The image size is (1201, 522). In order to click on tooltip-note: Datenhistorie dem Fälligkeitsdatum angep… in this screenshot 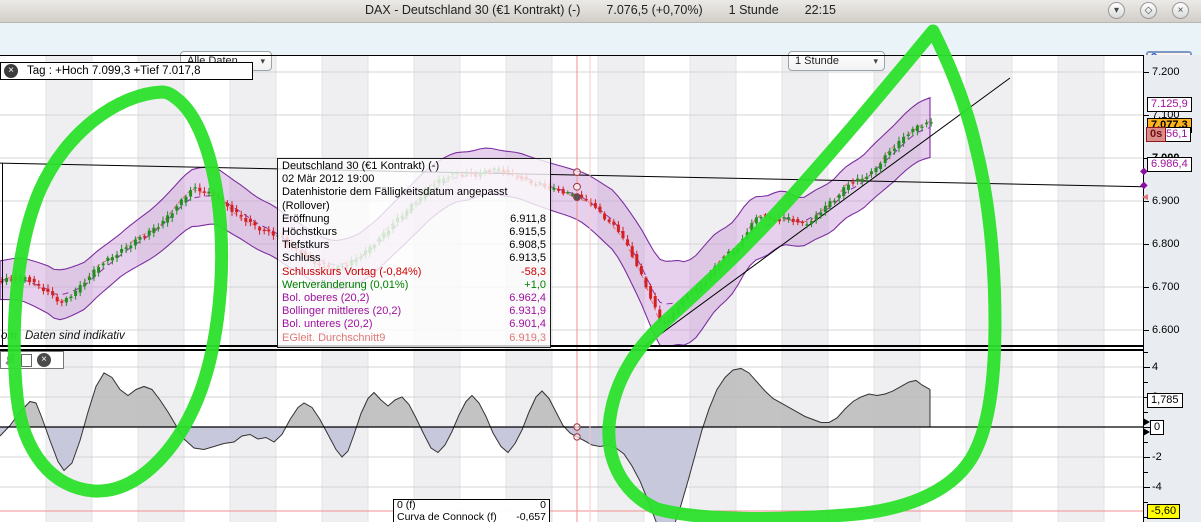, I will do `click(395, 199)`.